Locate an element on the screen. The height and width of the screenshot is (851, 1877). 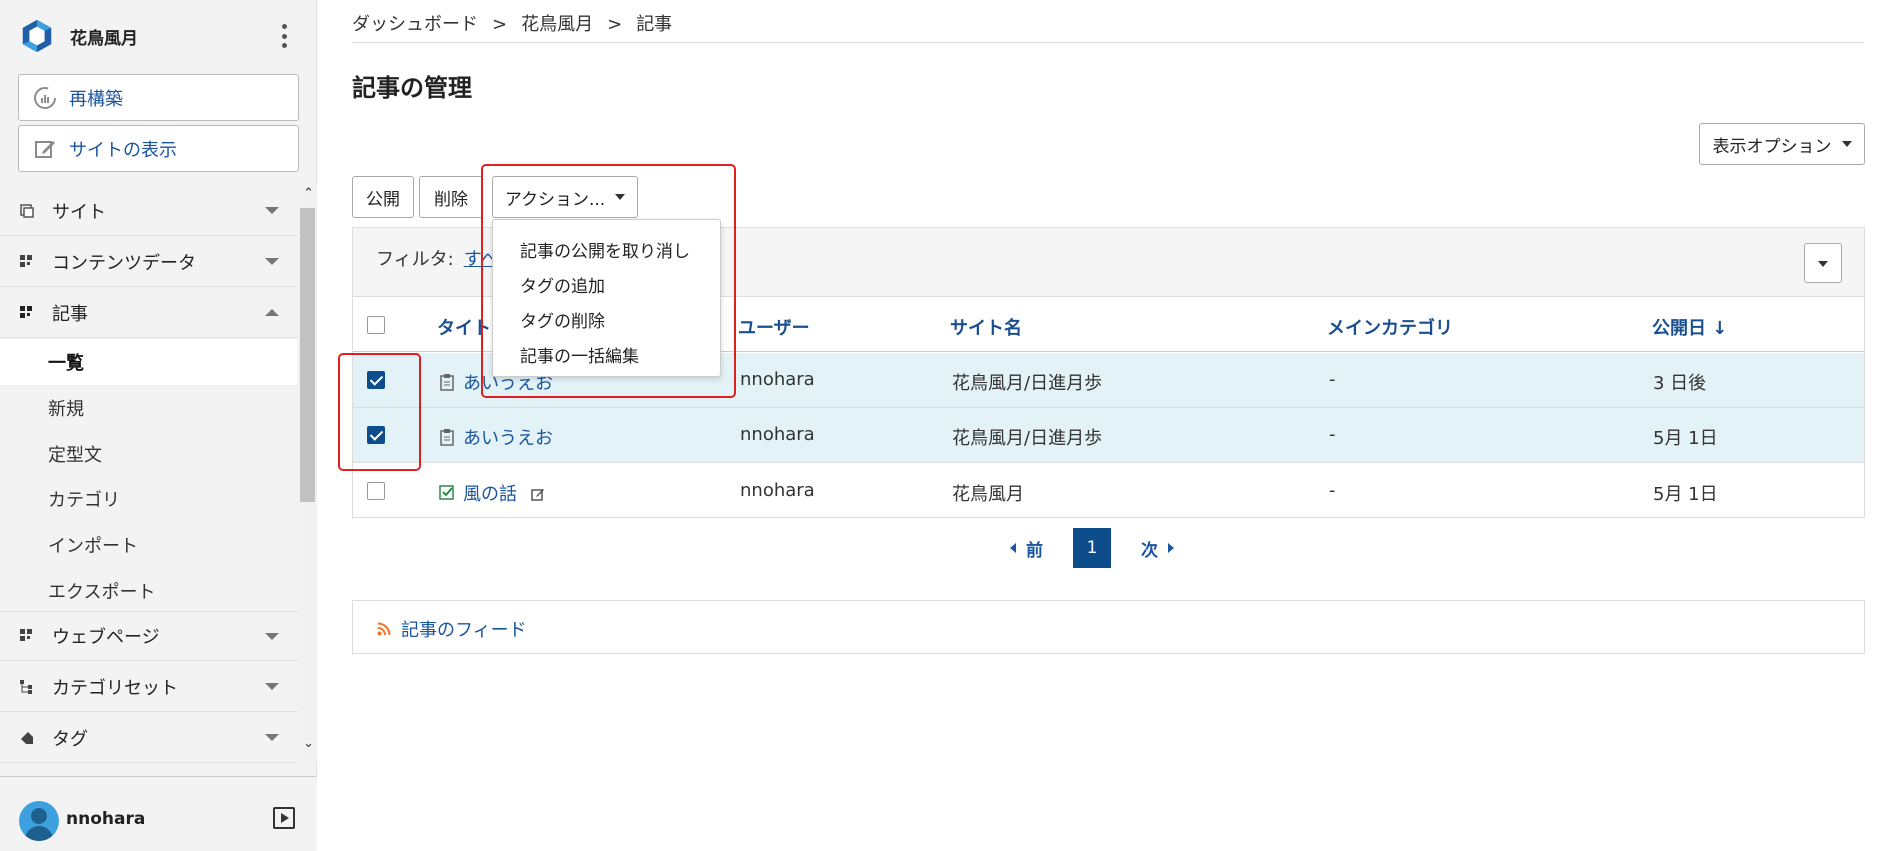
entries-feed-link: 記事のフィード is located at coordinates (452, 629).